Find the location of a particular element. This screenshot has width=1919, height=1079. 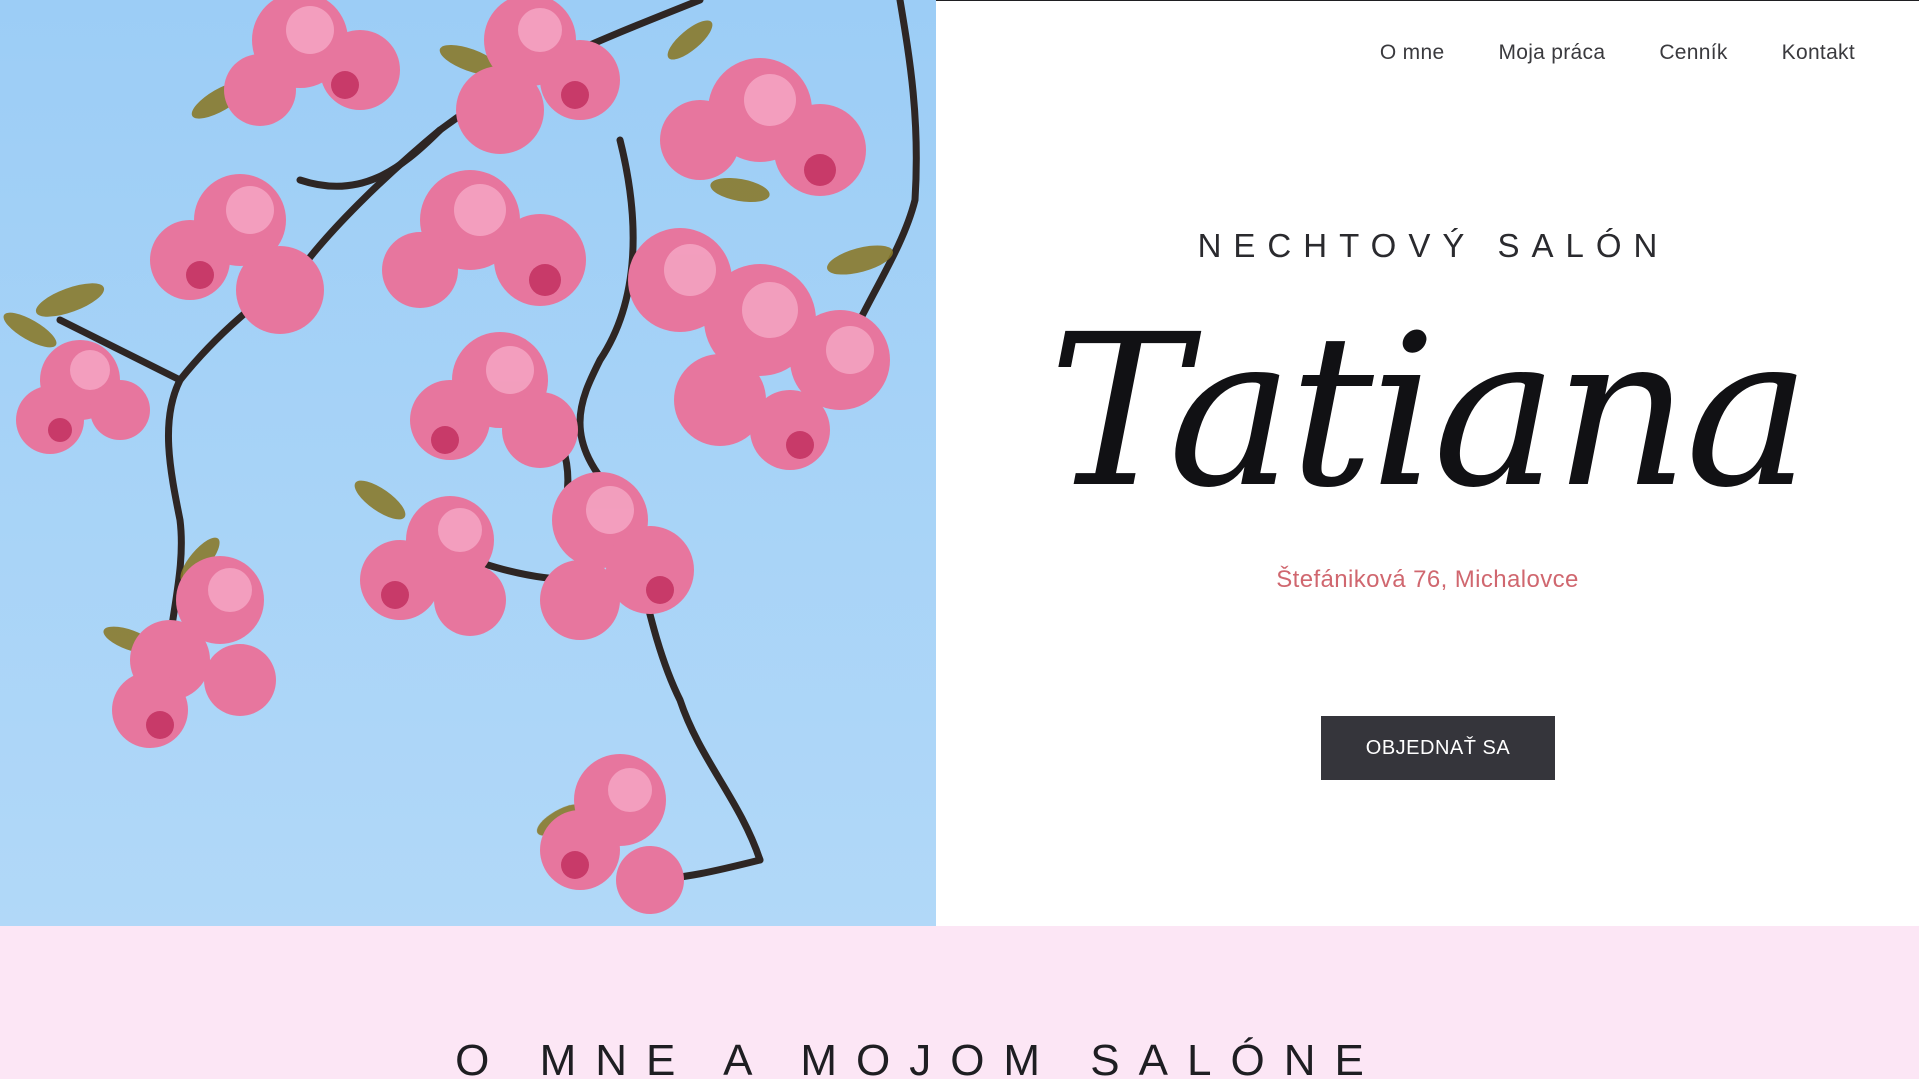

nav-item-kontakt: Kontakt is located at coordinates (1818, 53).